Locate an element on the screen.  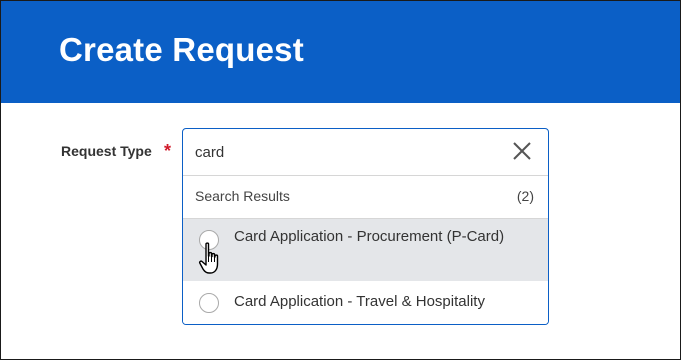
option-card-procurement: Card Application - Procurement (P-Card) is located at coordinates (365, 250).